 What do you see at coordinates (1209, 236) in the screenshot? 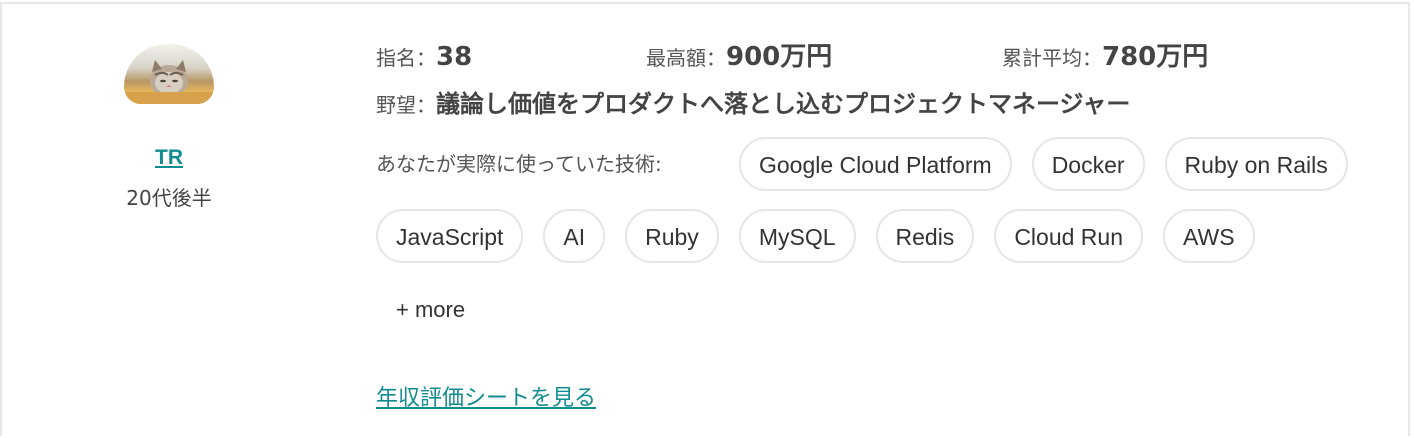
I see `technology-tag-aws: AWS` at bounding box center [1209, 236].